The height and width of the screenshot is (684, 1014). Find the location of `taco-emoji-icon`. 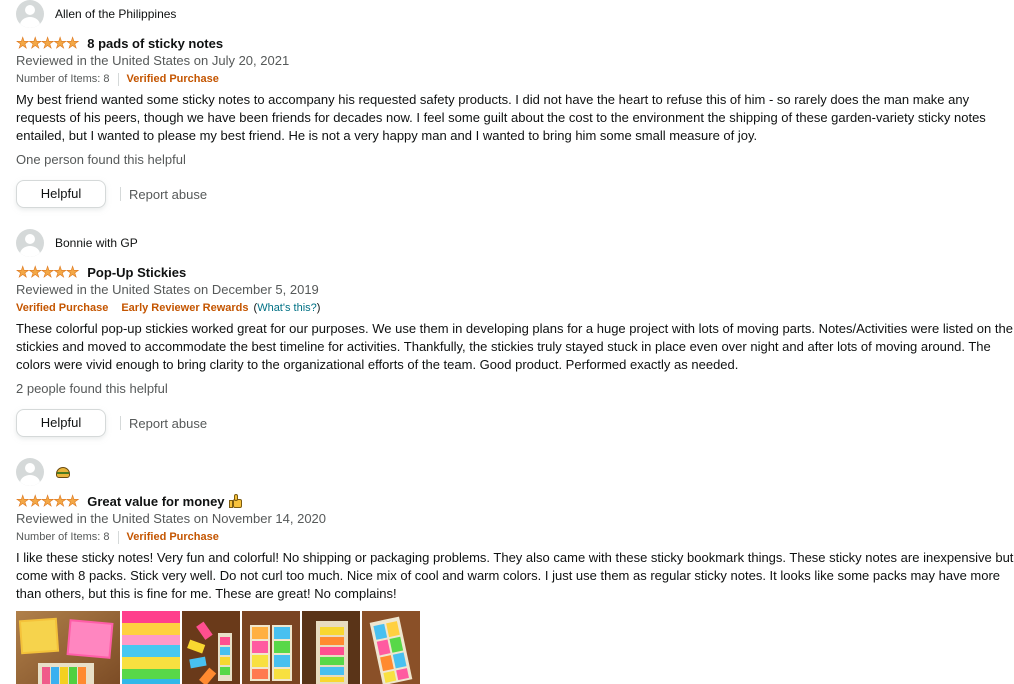

taco-emoji-icon is located at coordinates (63, 472).